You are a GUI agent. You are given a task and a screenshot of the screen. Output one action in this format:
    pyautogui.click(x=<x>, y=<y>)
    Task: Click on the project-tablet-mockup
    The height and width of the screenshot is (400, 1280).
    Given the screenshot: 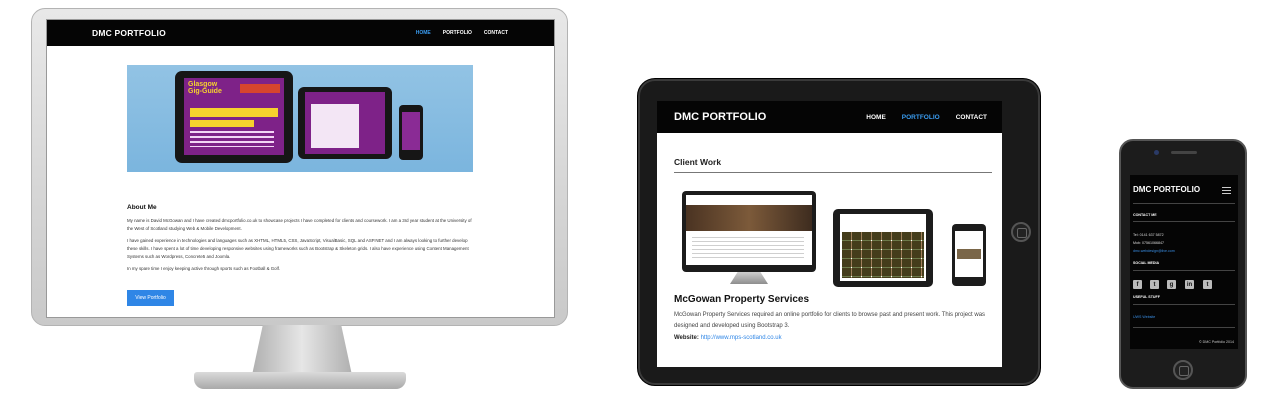 What is the action you would take?
    pyautogui.click(x=883, y=248)
    